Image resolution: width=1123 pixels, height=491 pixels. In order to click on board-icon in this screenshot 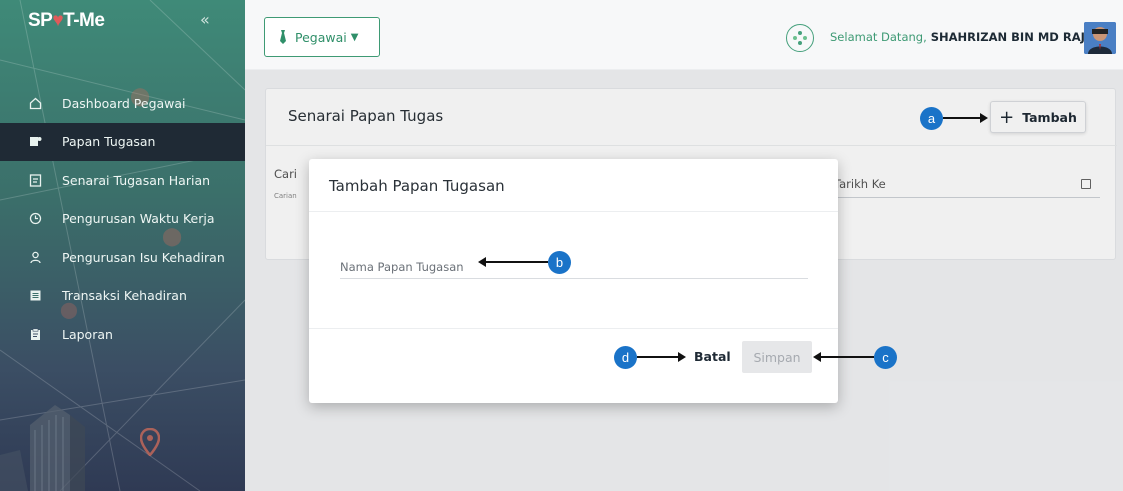, I will do `click(35, 142)`.